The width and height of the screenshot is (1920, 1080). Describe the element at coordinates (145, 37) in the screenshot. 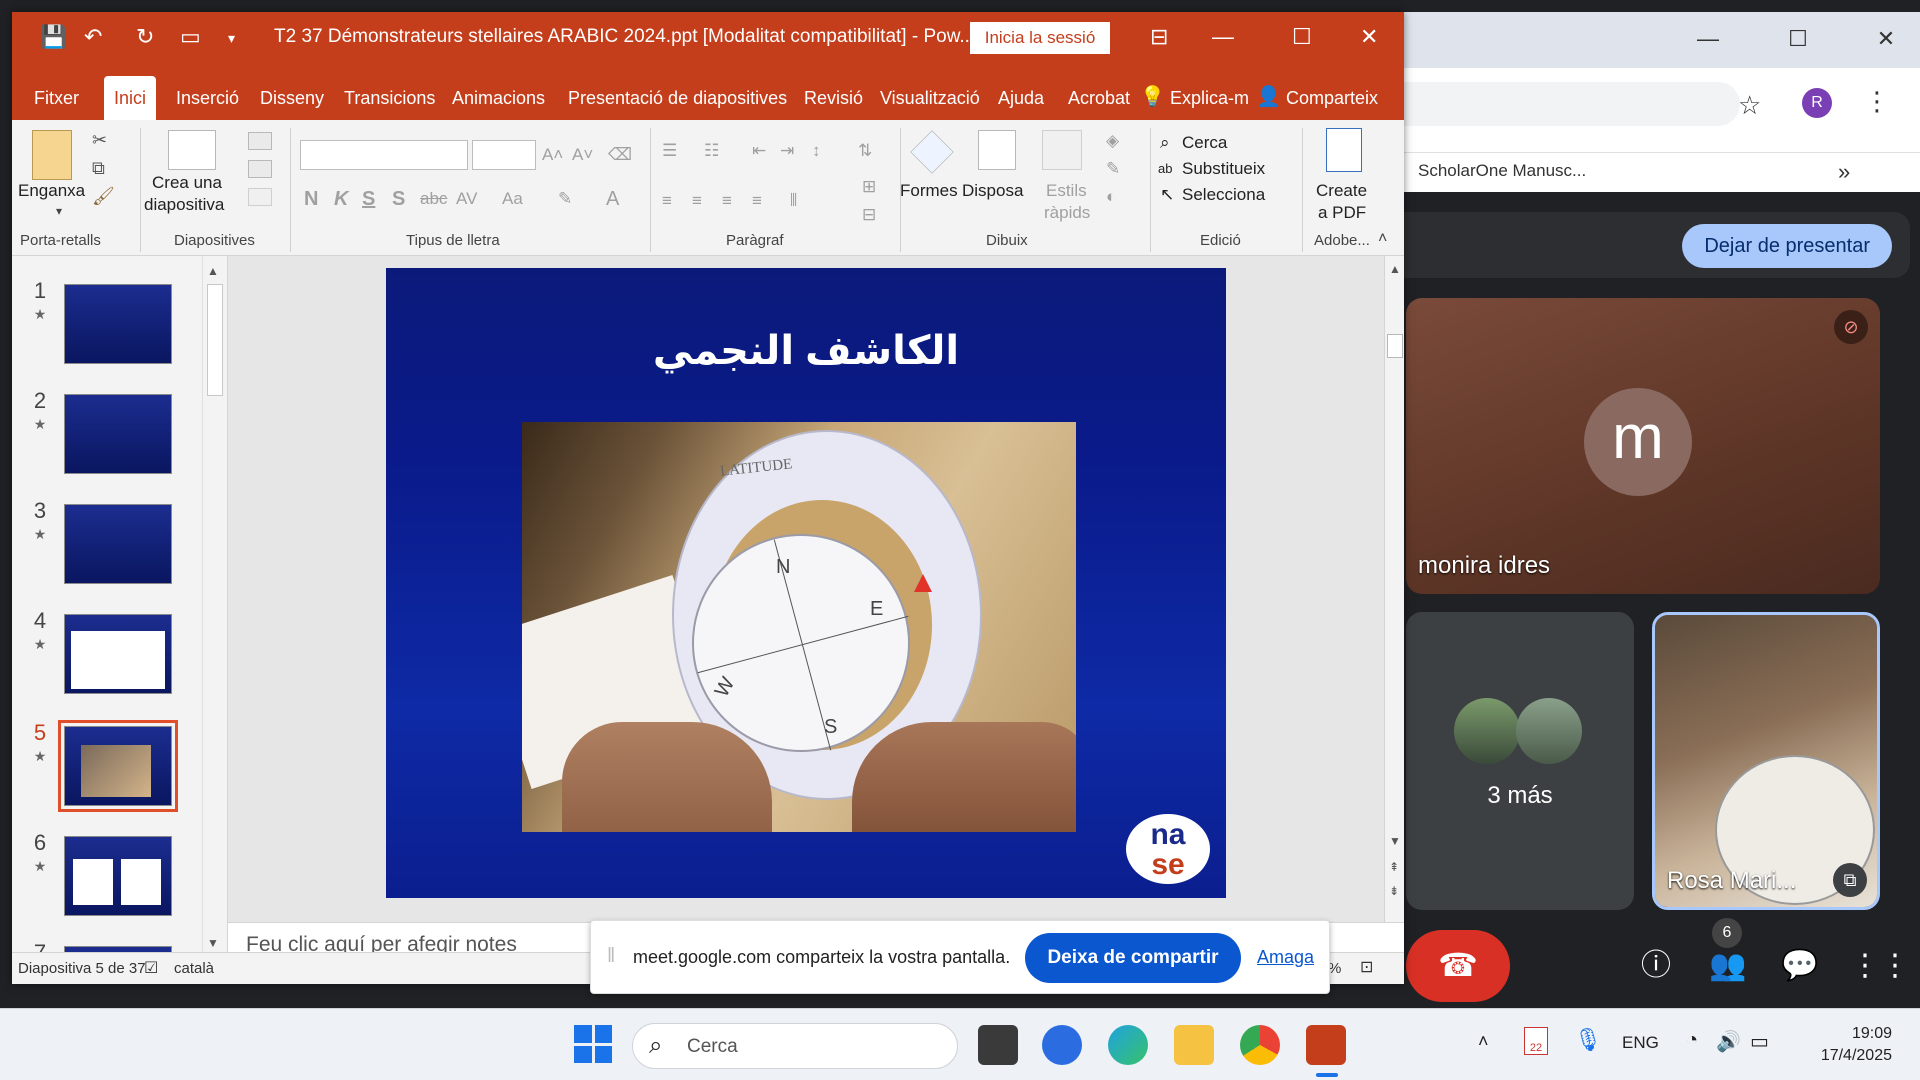

I see `redo-icon: ↻` at that location.